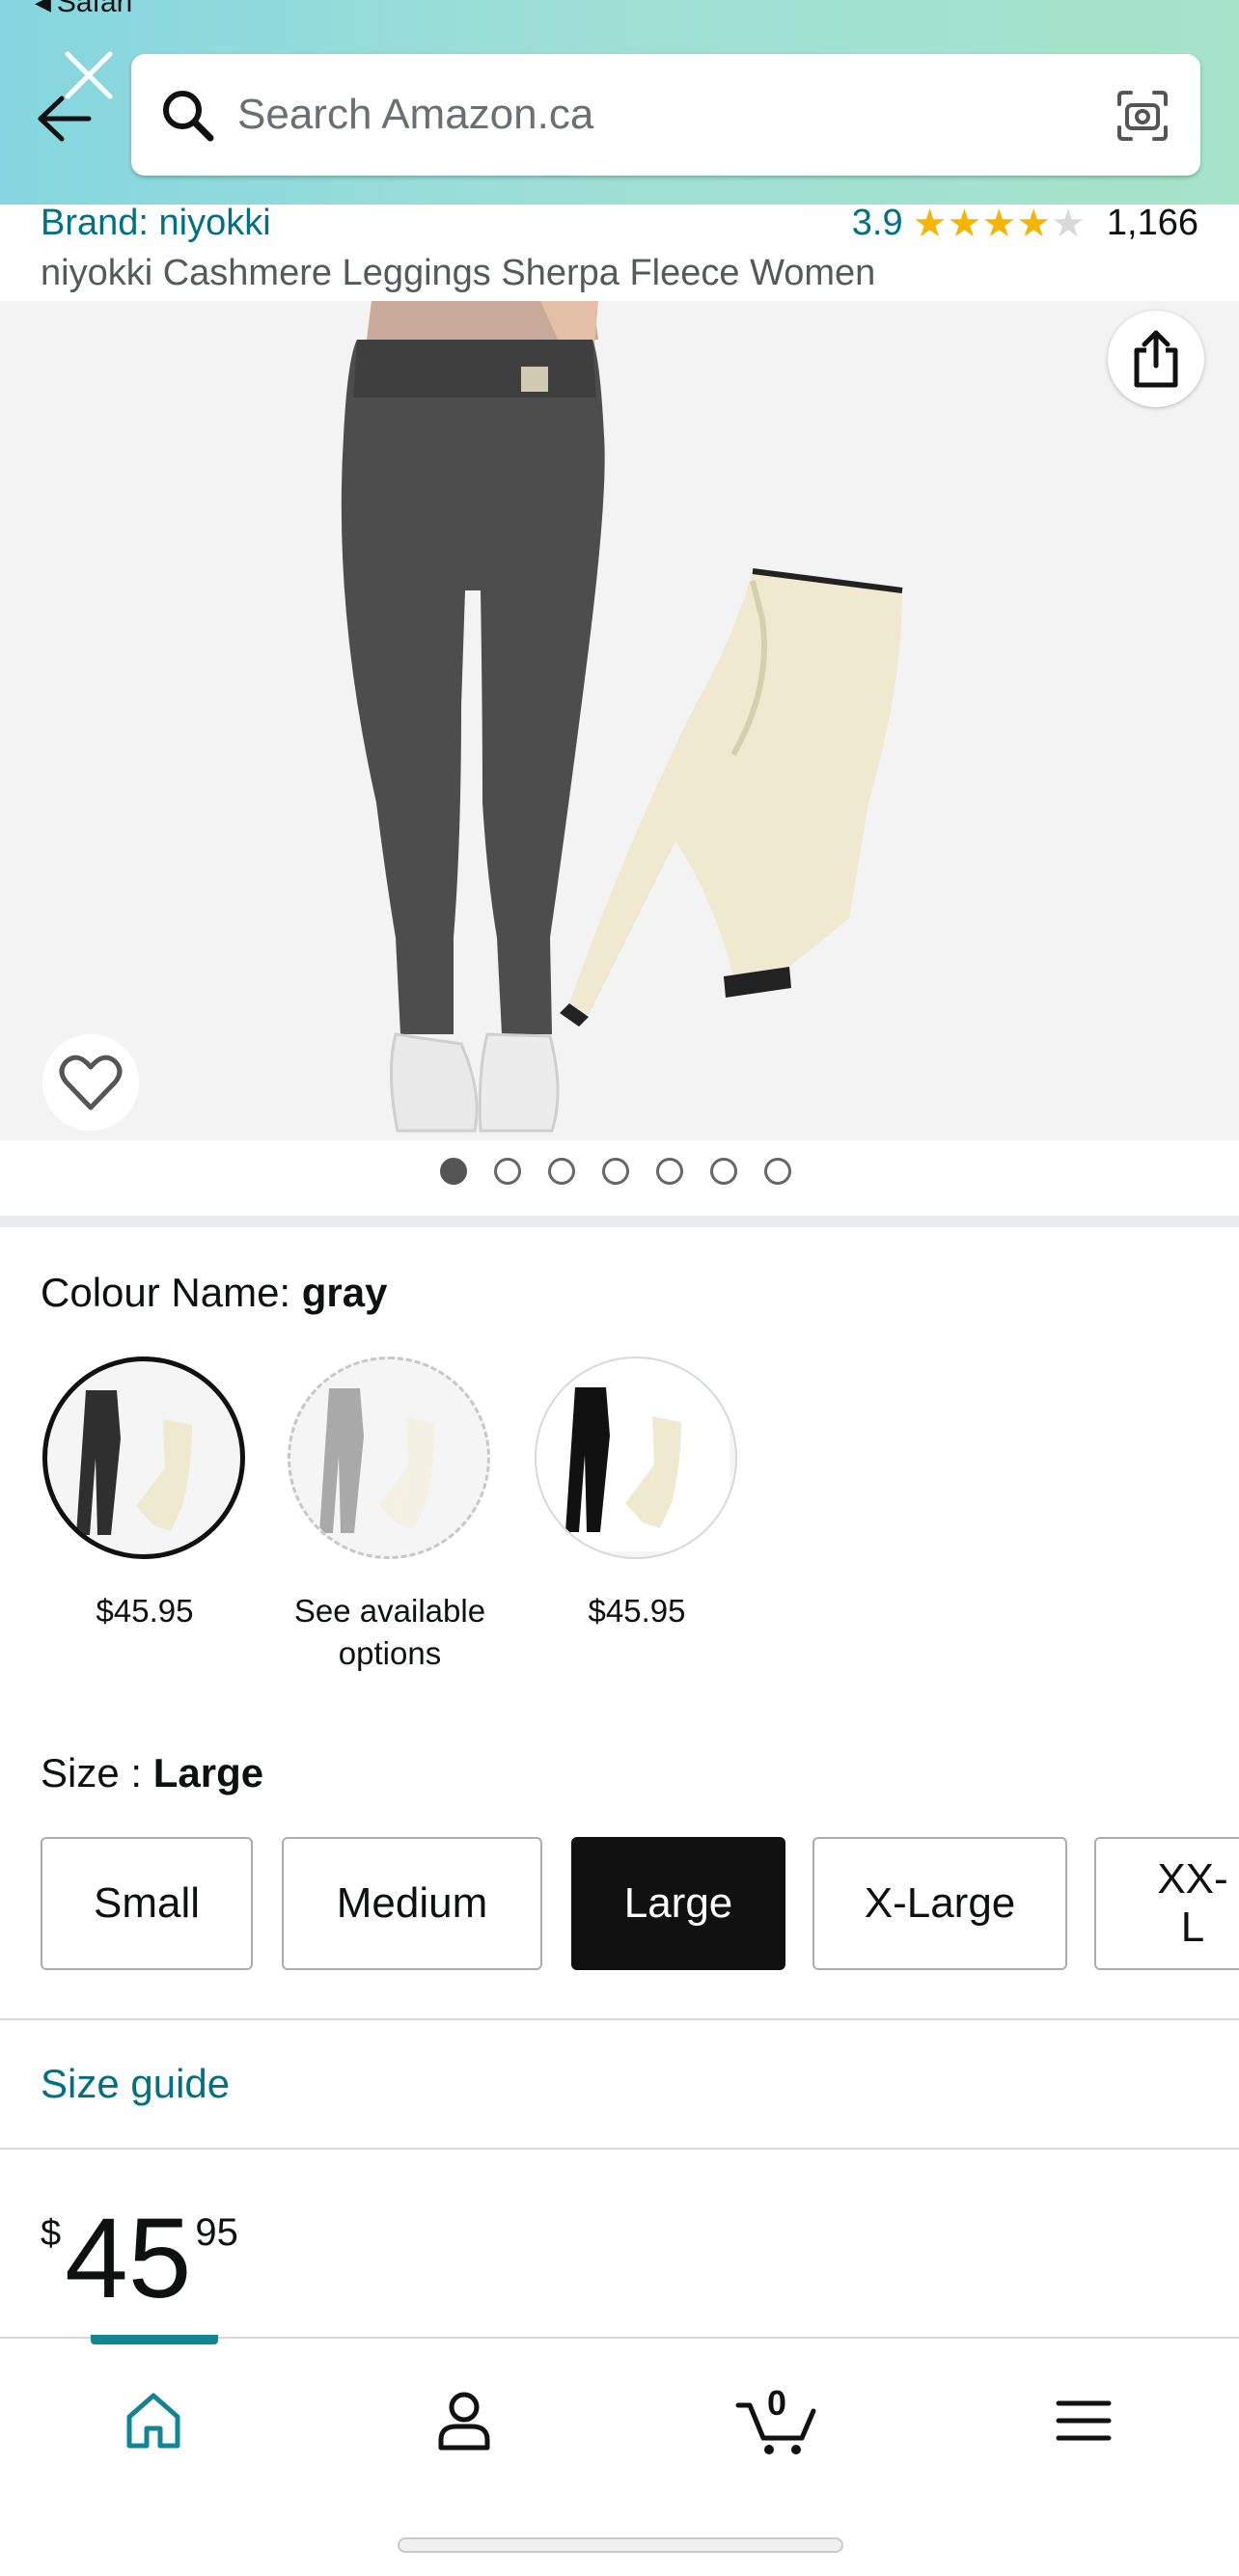  What do you see at coordinates (128, 2258) in the screenshot?
I see `price-whole: 45` at bounding box center [128, 2258].